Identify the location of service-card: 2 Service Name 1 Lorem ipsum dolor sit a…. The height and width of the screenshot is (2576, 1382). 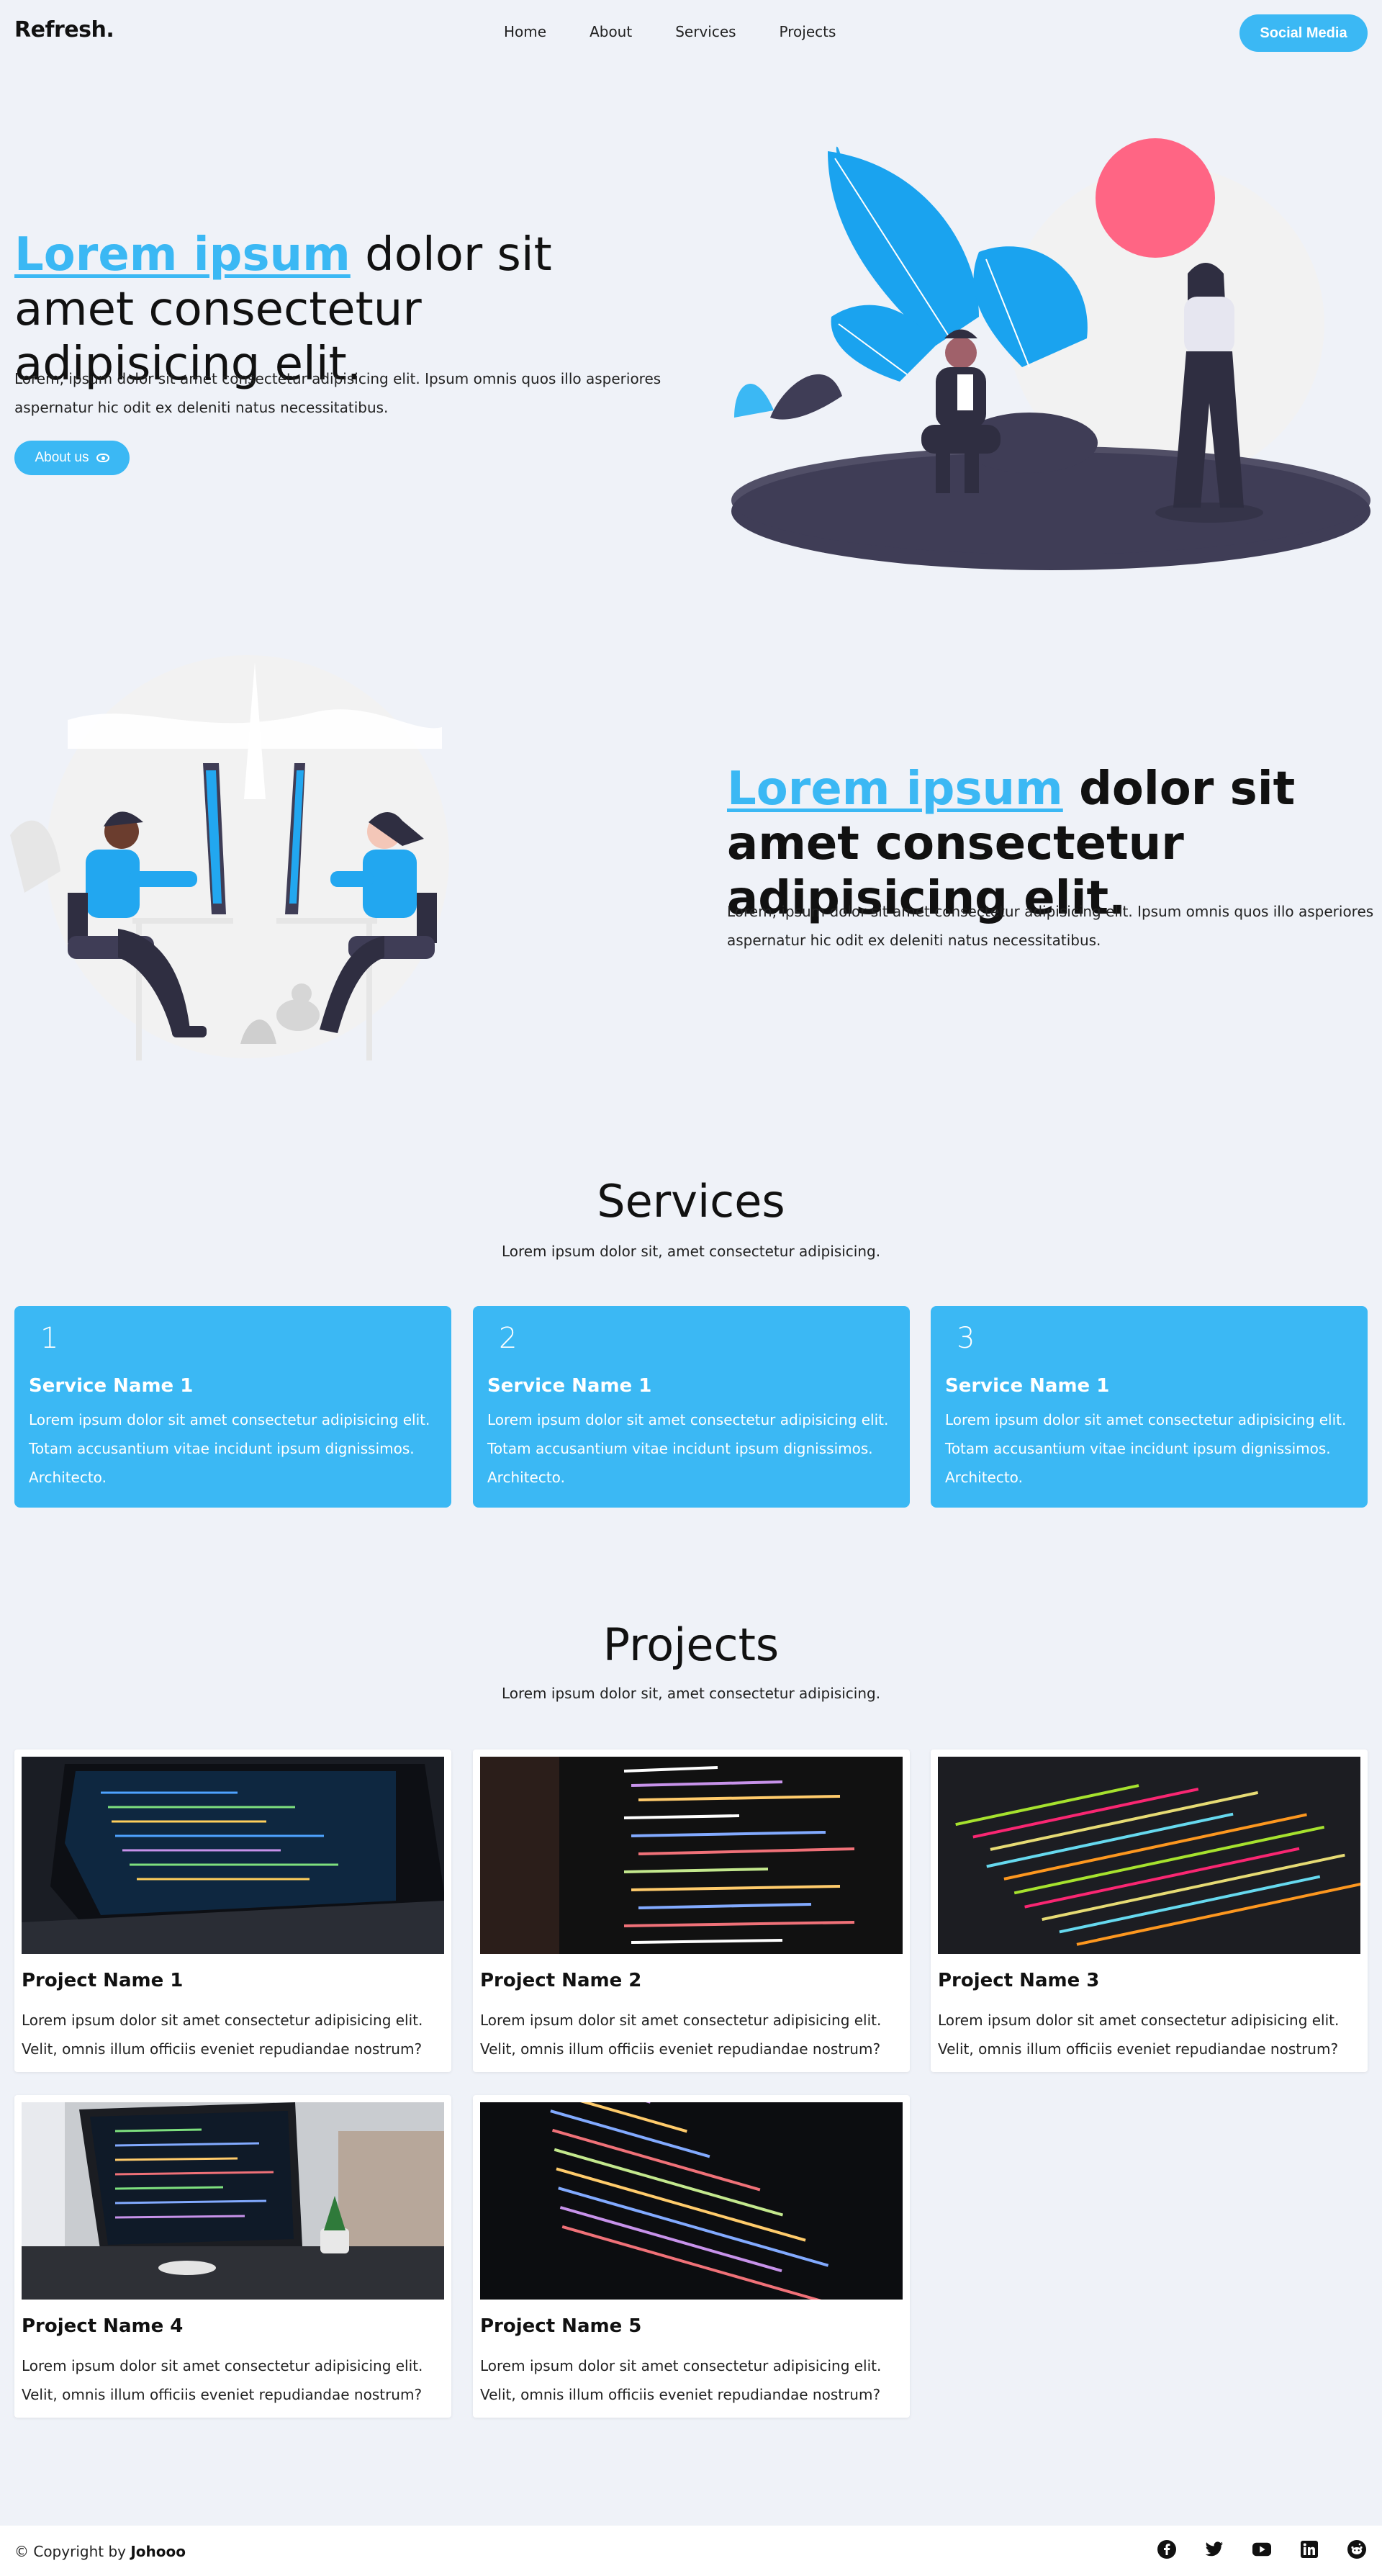
(691, 1407).